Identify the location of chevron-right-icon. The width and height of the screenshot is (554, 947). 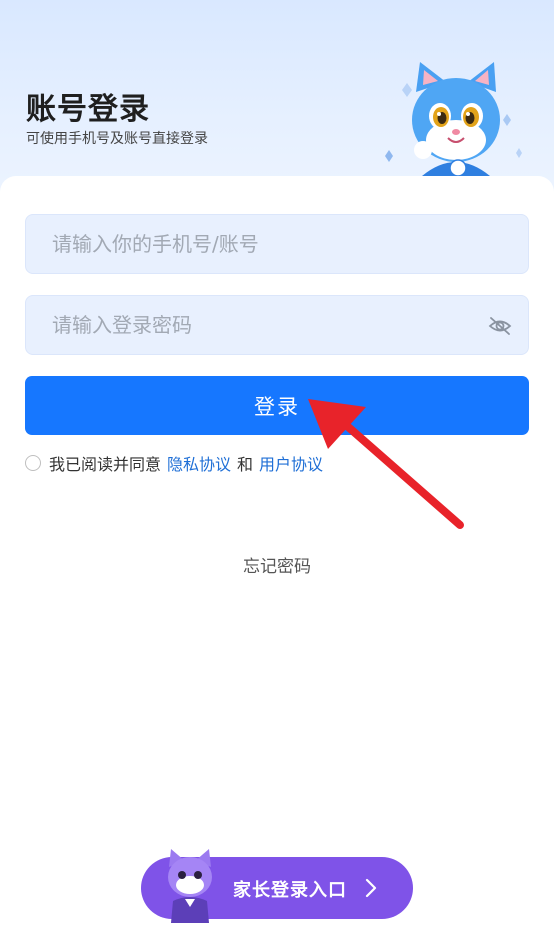
(371, 888).